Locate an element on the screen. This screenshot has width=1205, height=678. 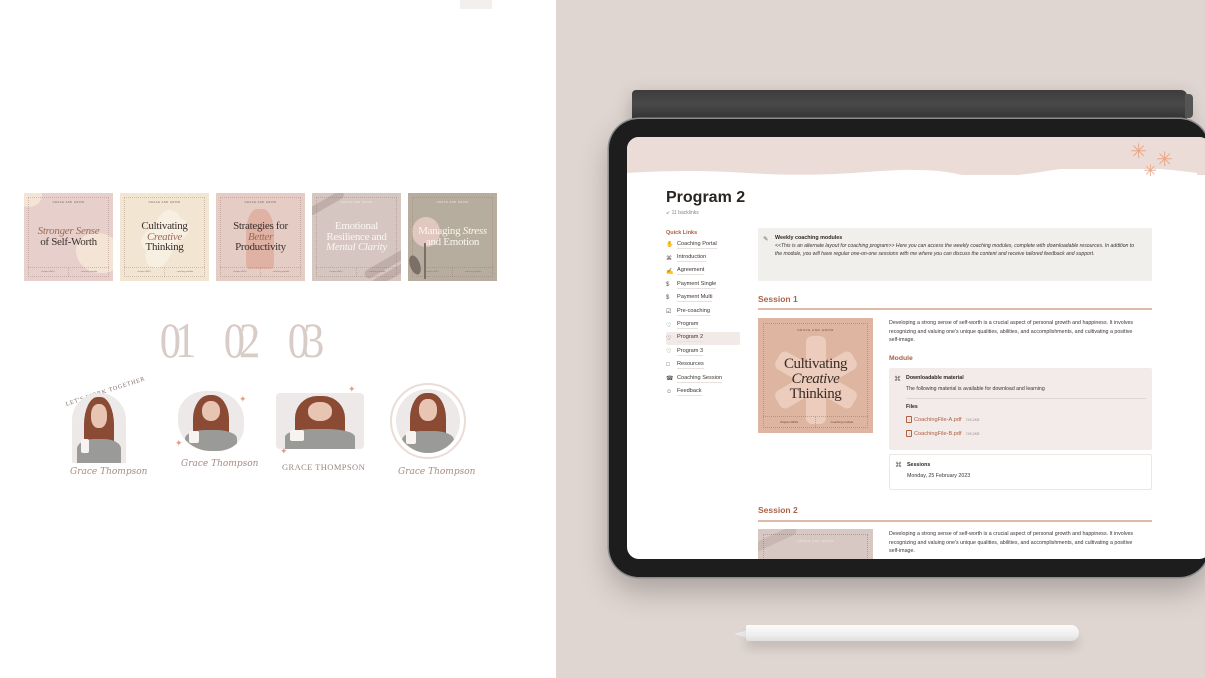
cover-title: Cultivating Creative Thinking is located at coordinates (164, 236).